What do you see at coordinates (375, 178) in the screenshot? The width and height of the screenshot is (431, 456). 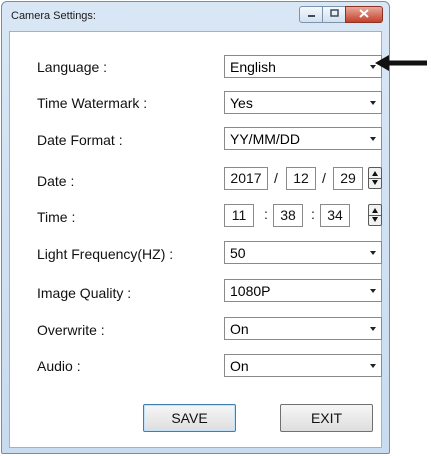 I see `date-spinner` at bounding box center [375, 178].